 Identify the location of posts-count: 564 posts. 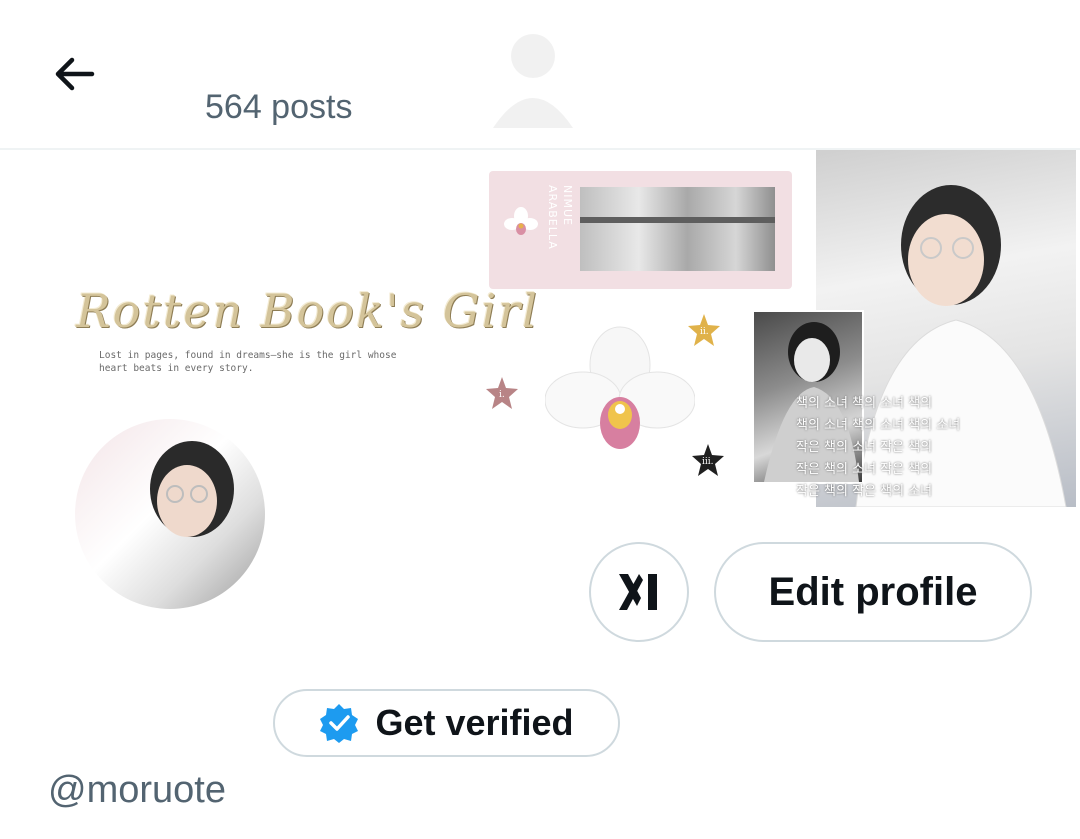
(279, 107).